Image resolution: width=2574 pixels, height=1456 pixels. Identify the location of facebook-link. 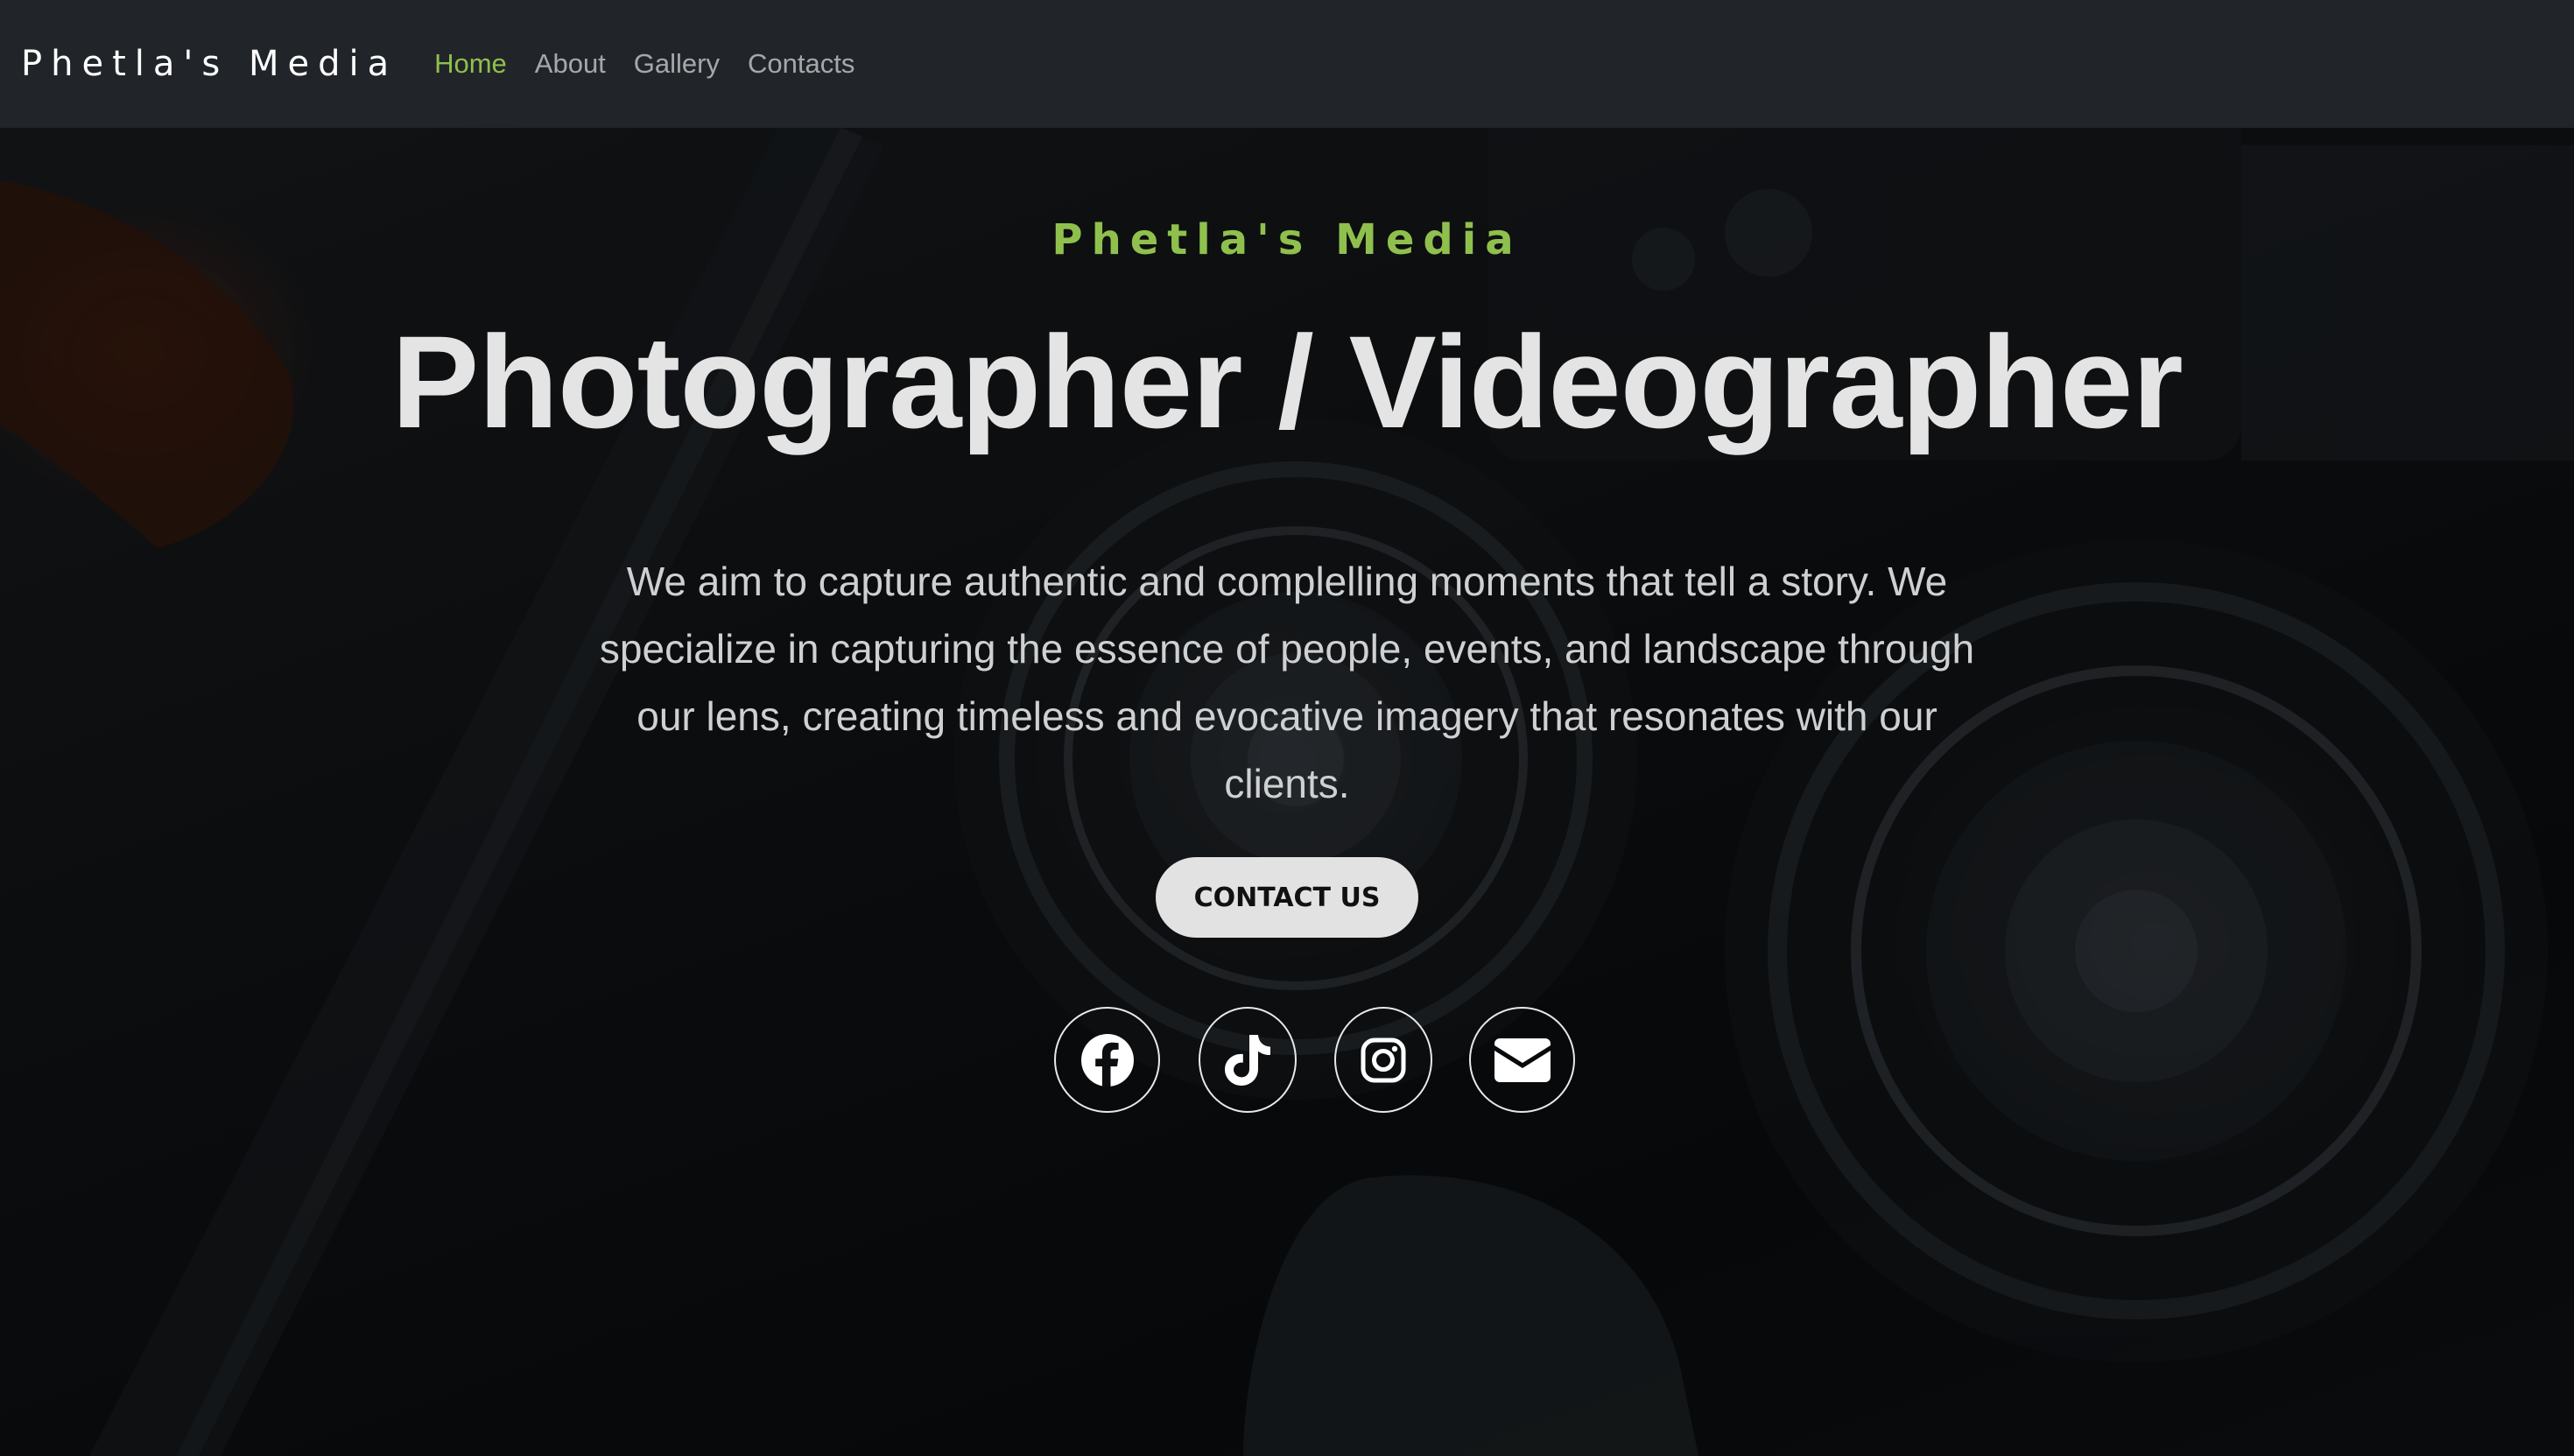
(1107, 1060).